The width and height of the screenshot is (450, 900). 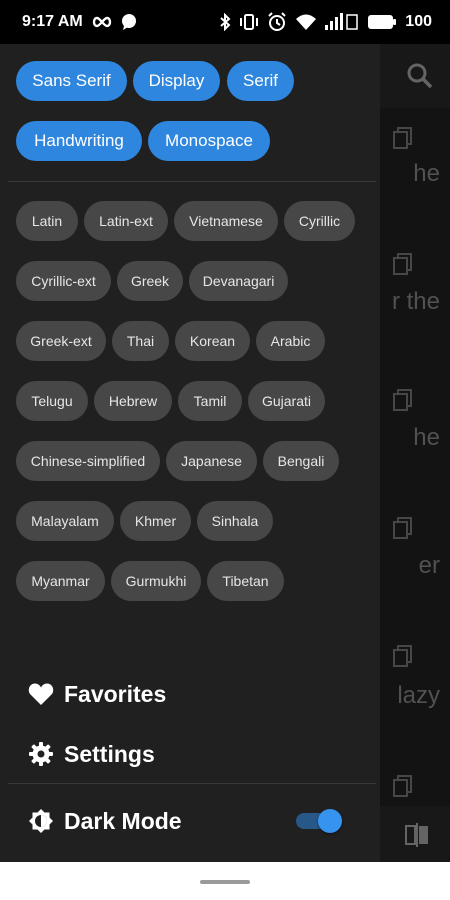 I want to click on dark-mode-toggle, so click(x=320, y=821).